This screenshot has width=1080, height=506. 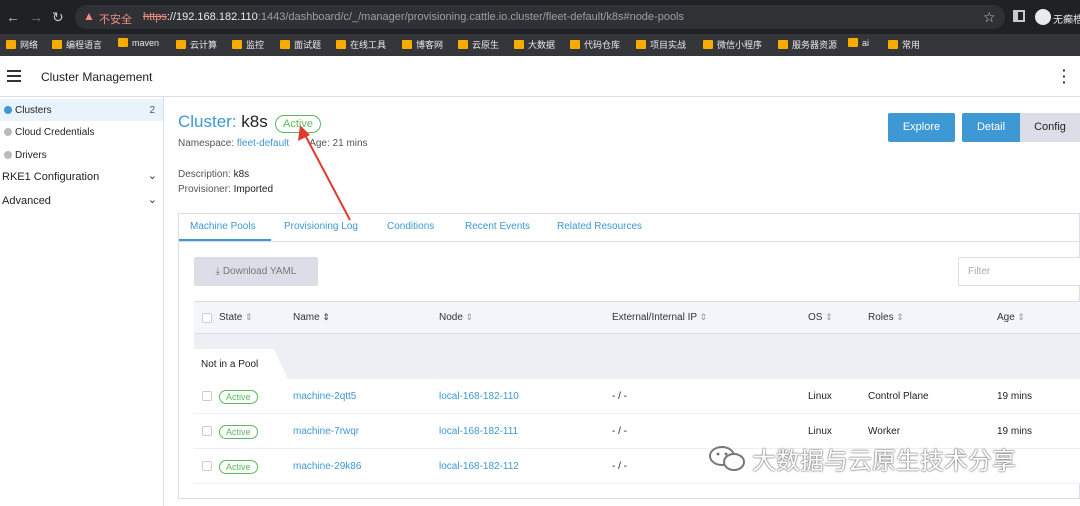 What do you see at coordinates (1015, 431) in the screenshot?
I see `age-cell: 19 mins` at bounding box center [1015, 431].